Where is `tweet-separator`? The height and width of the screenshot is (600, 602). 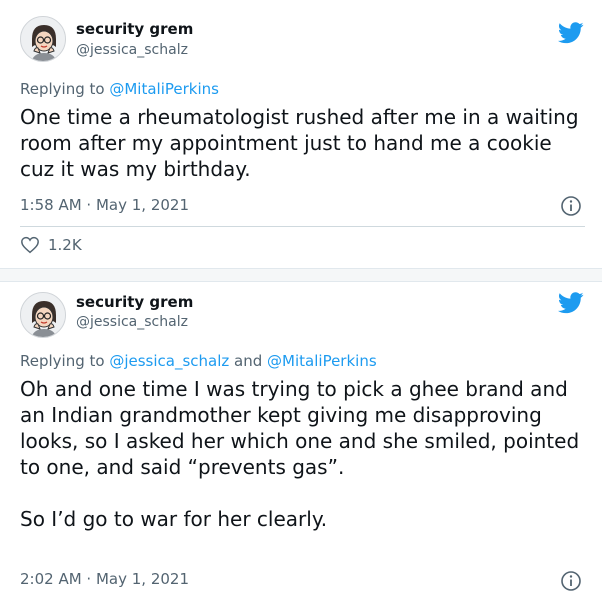
tweet-separator is located at coordinates (301, 275).